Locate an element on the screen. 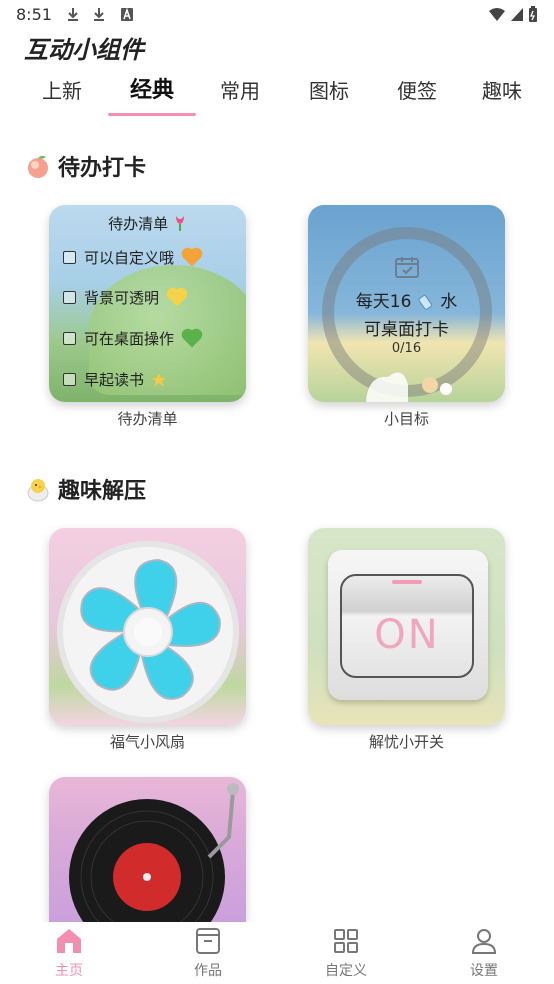  todo-list-widget: 待办清单 可以自定义哦 背景可透明 可在桌面操作 早起读书 is located at coordinates (147, 303).